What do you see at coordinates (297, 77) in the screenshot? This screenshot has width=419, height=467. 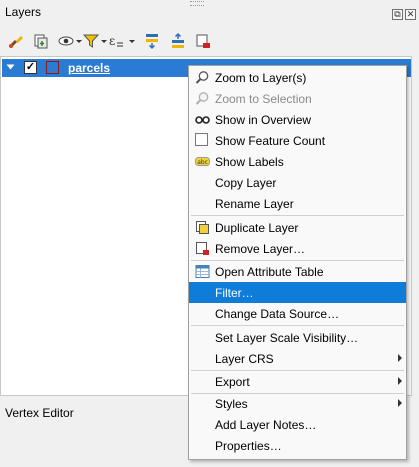 I see `menu-item-zoom-to-layer: Zoom to Layer(s)` at bounding box center [297, 77].